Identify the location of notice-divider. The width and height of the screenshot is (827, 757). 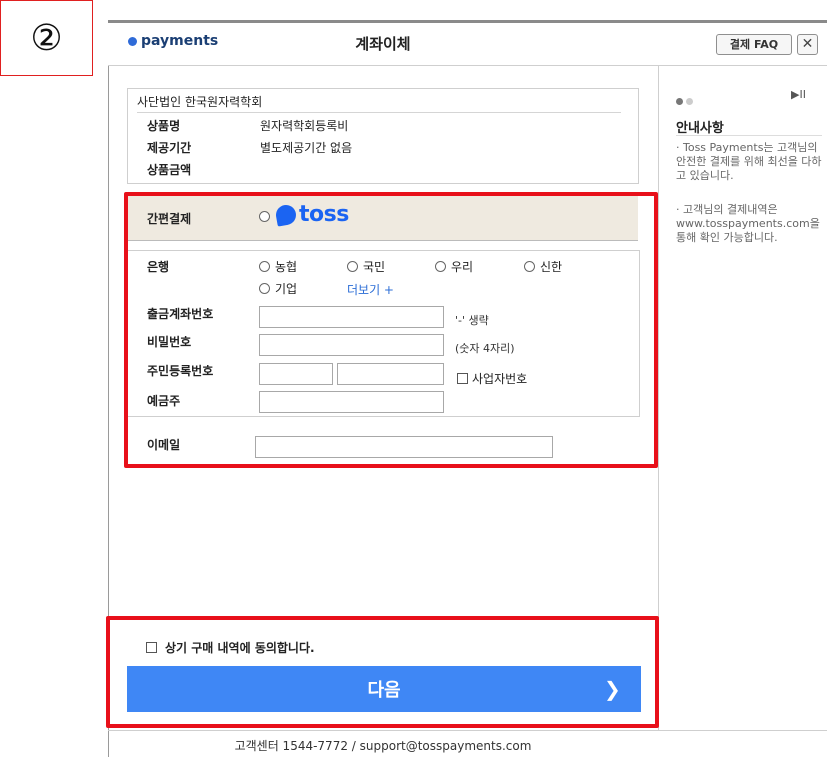
(749, 135).